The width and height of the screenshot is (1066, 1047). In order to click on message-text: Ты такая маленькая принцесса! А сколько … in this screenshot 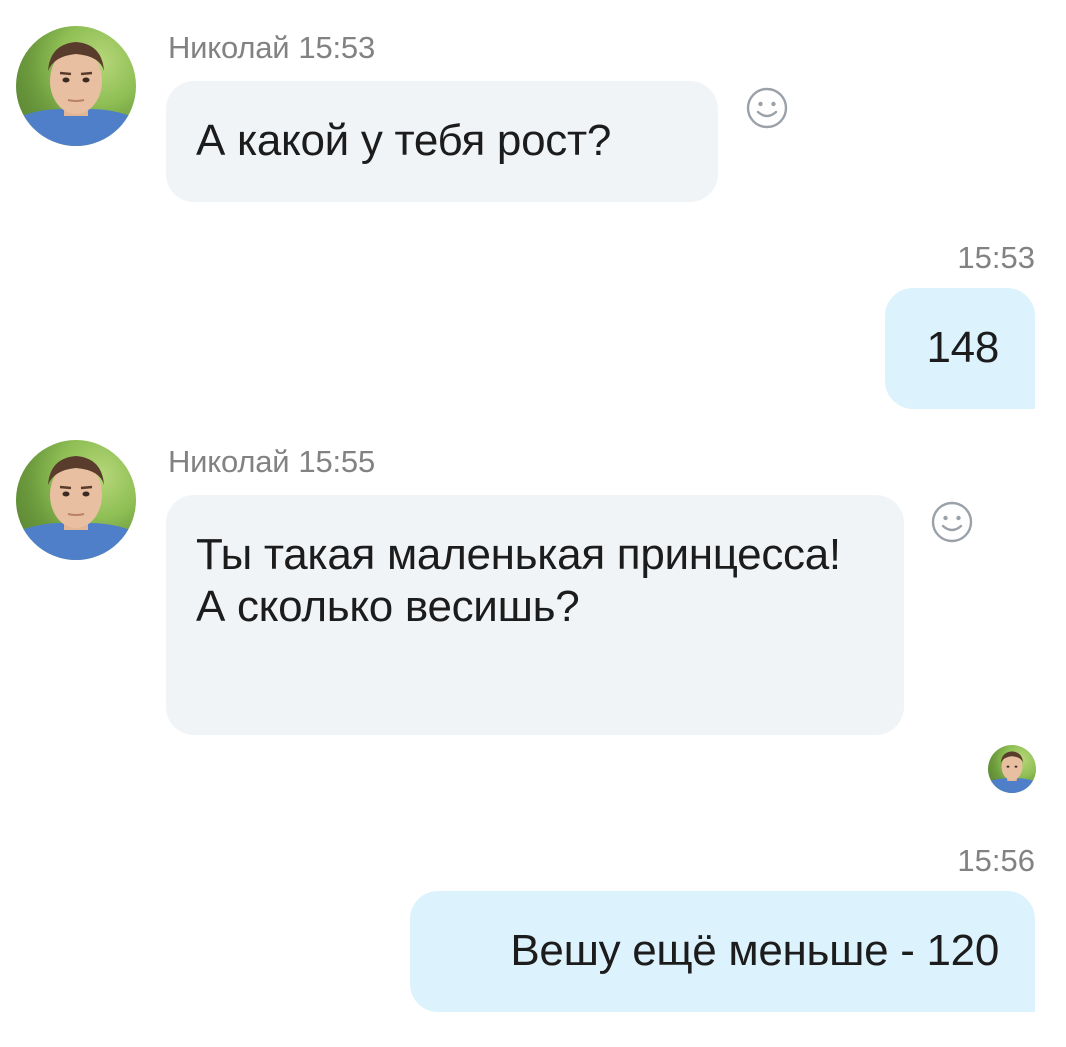, I will do `click(518, 580)`.